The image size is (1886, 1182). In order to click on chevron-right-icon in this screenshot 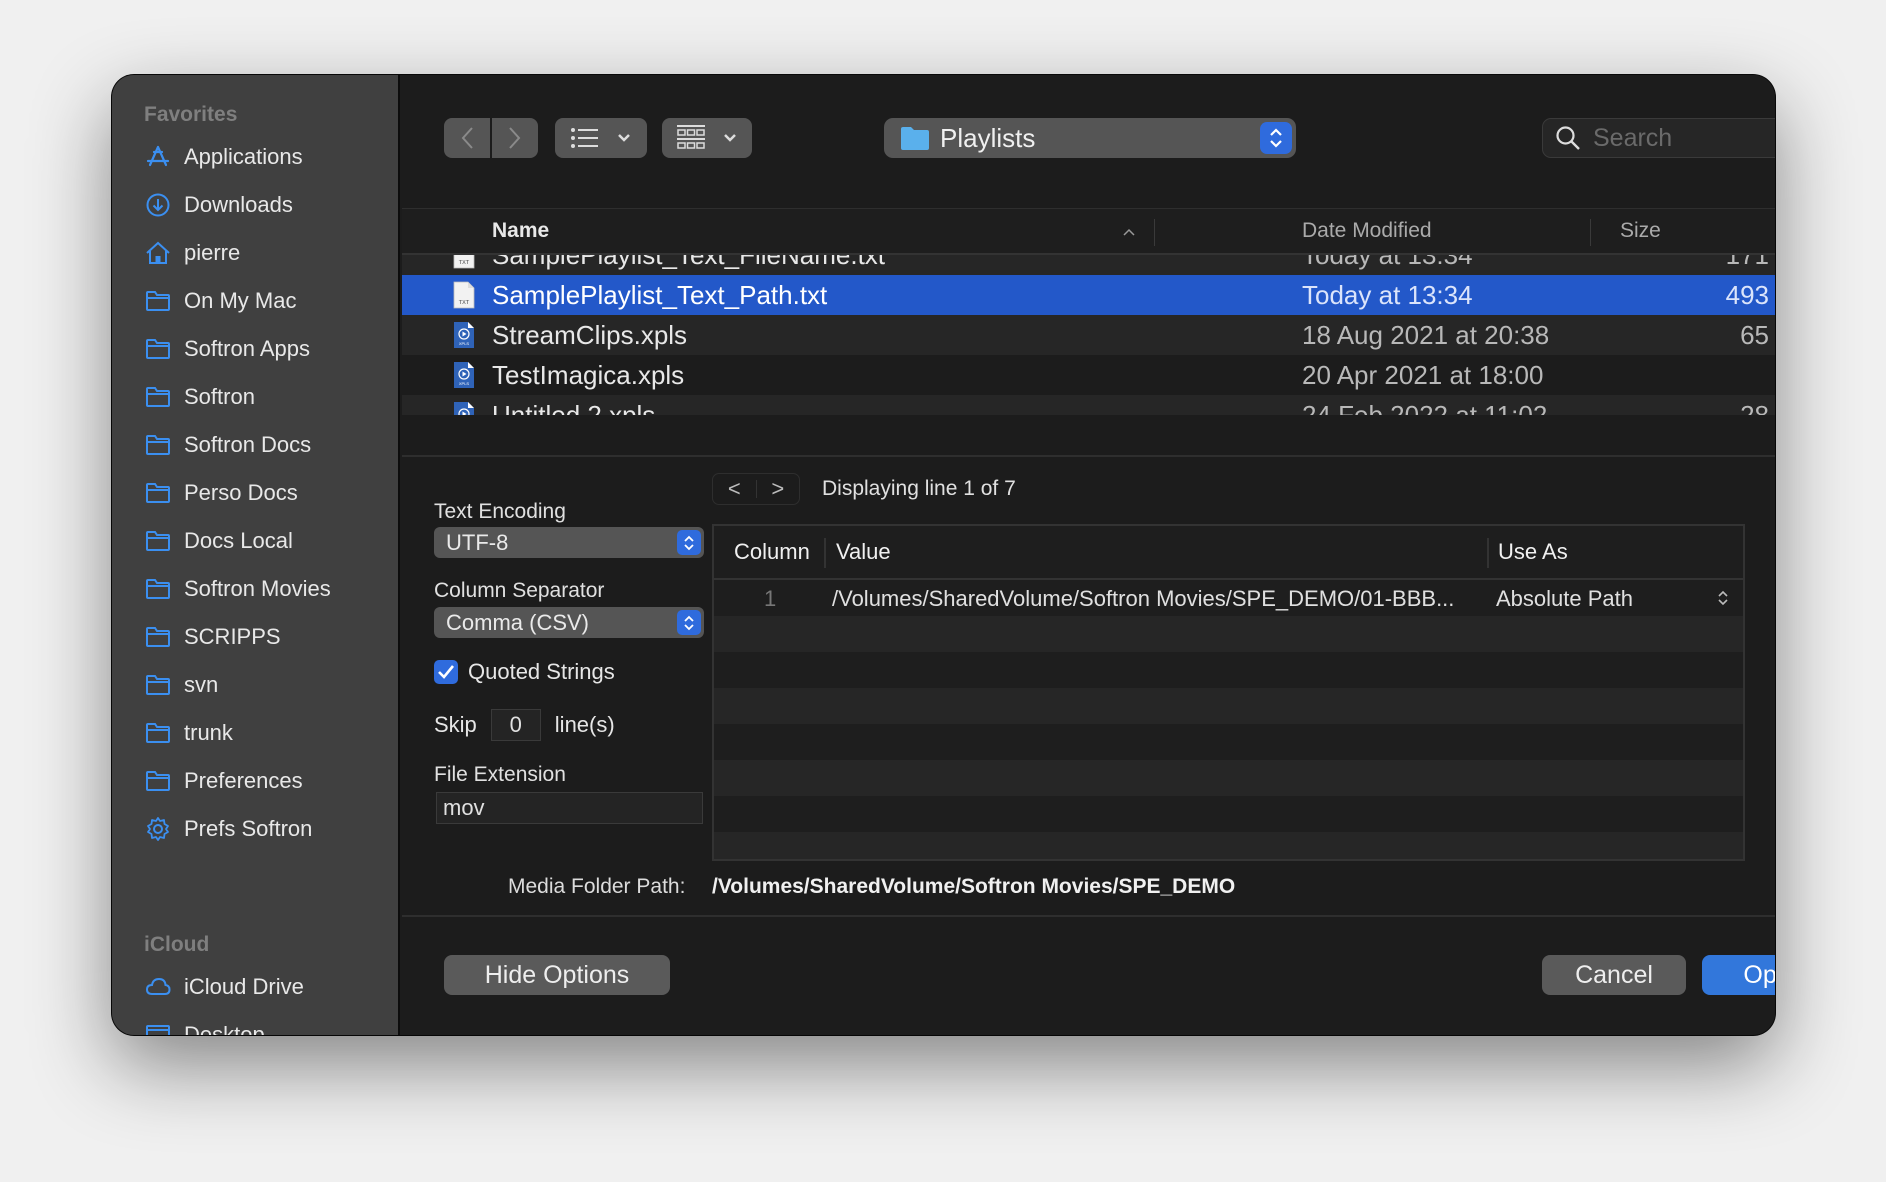, I will do `click(515, 138)`.